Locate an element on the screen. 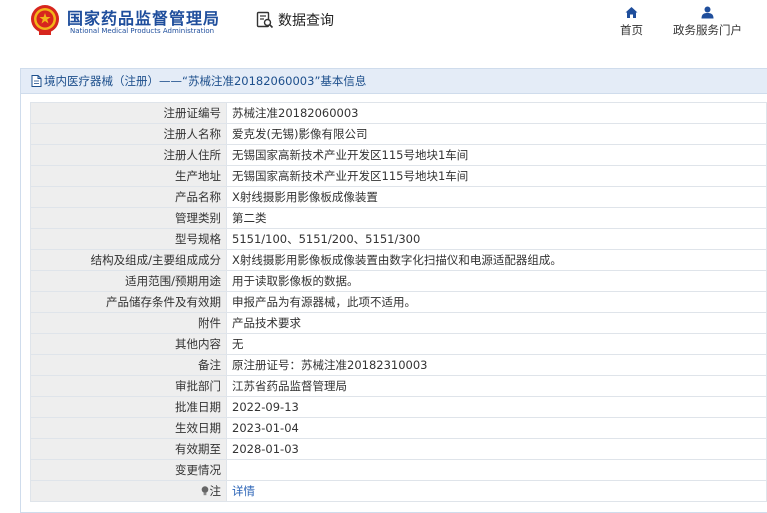 The image size is (767, 513). table-row: 附件 产品技术要求 is located at coordinates (398, 323).